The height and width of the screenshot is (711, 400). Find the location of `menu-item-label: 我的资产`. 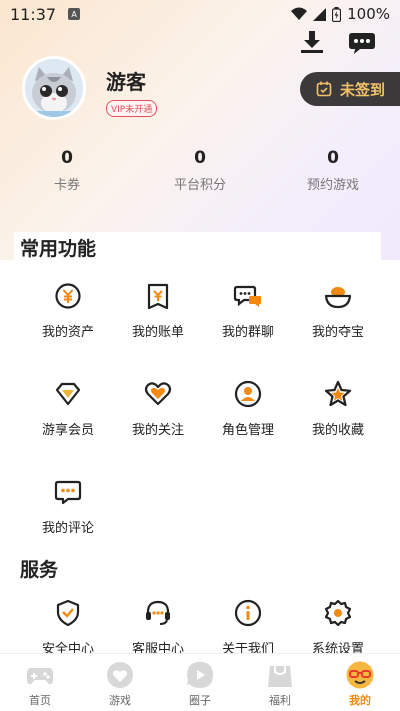

menu-item-label: 我的资产 is located at coordinates (67, 332).